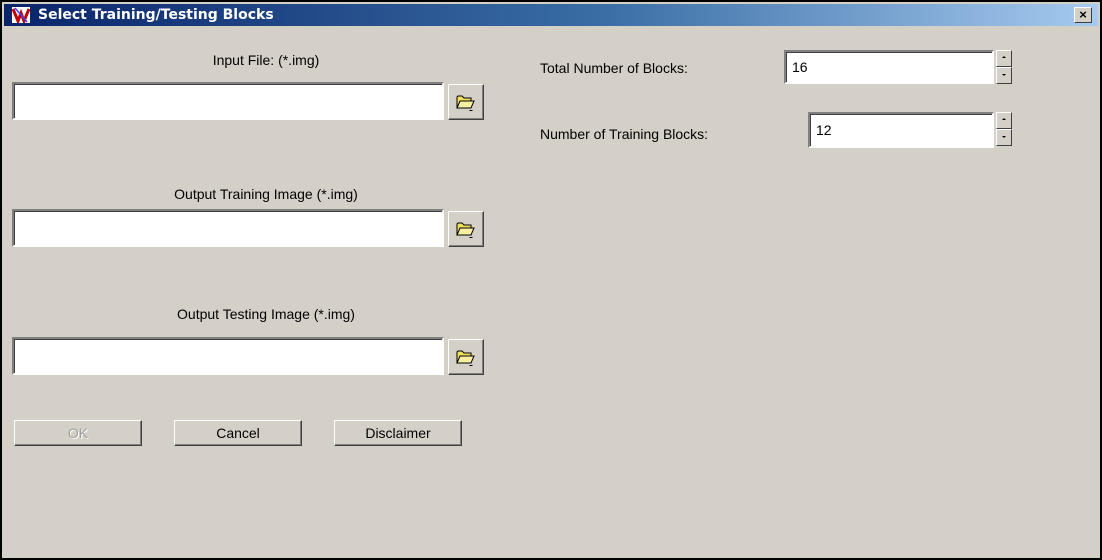 This screenshot has width=1102, height=560. Describe the element at coordinates (551, 15) in the screenshot. I see `title-bar: Select Training/Testing Blocks ×` at that location.